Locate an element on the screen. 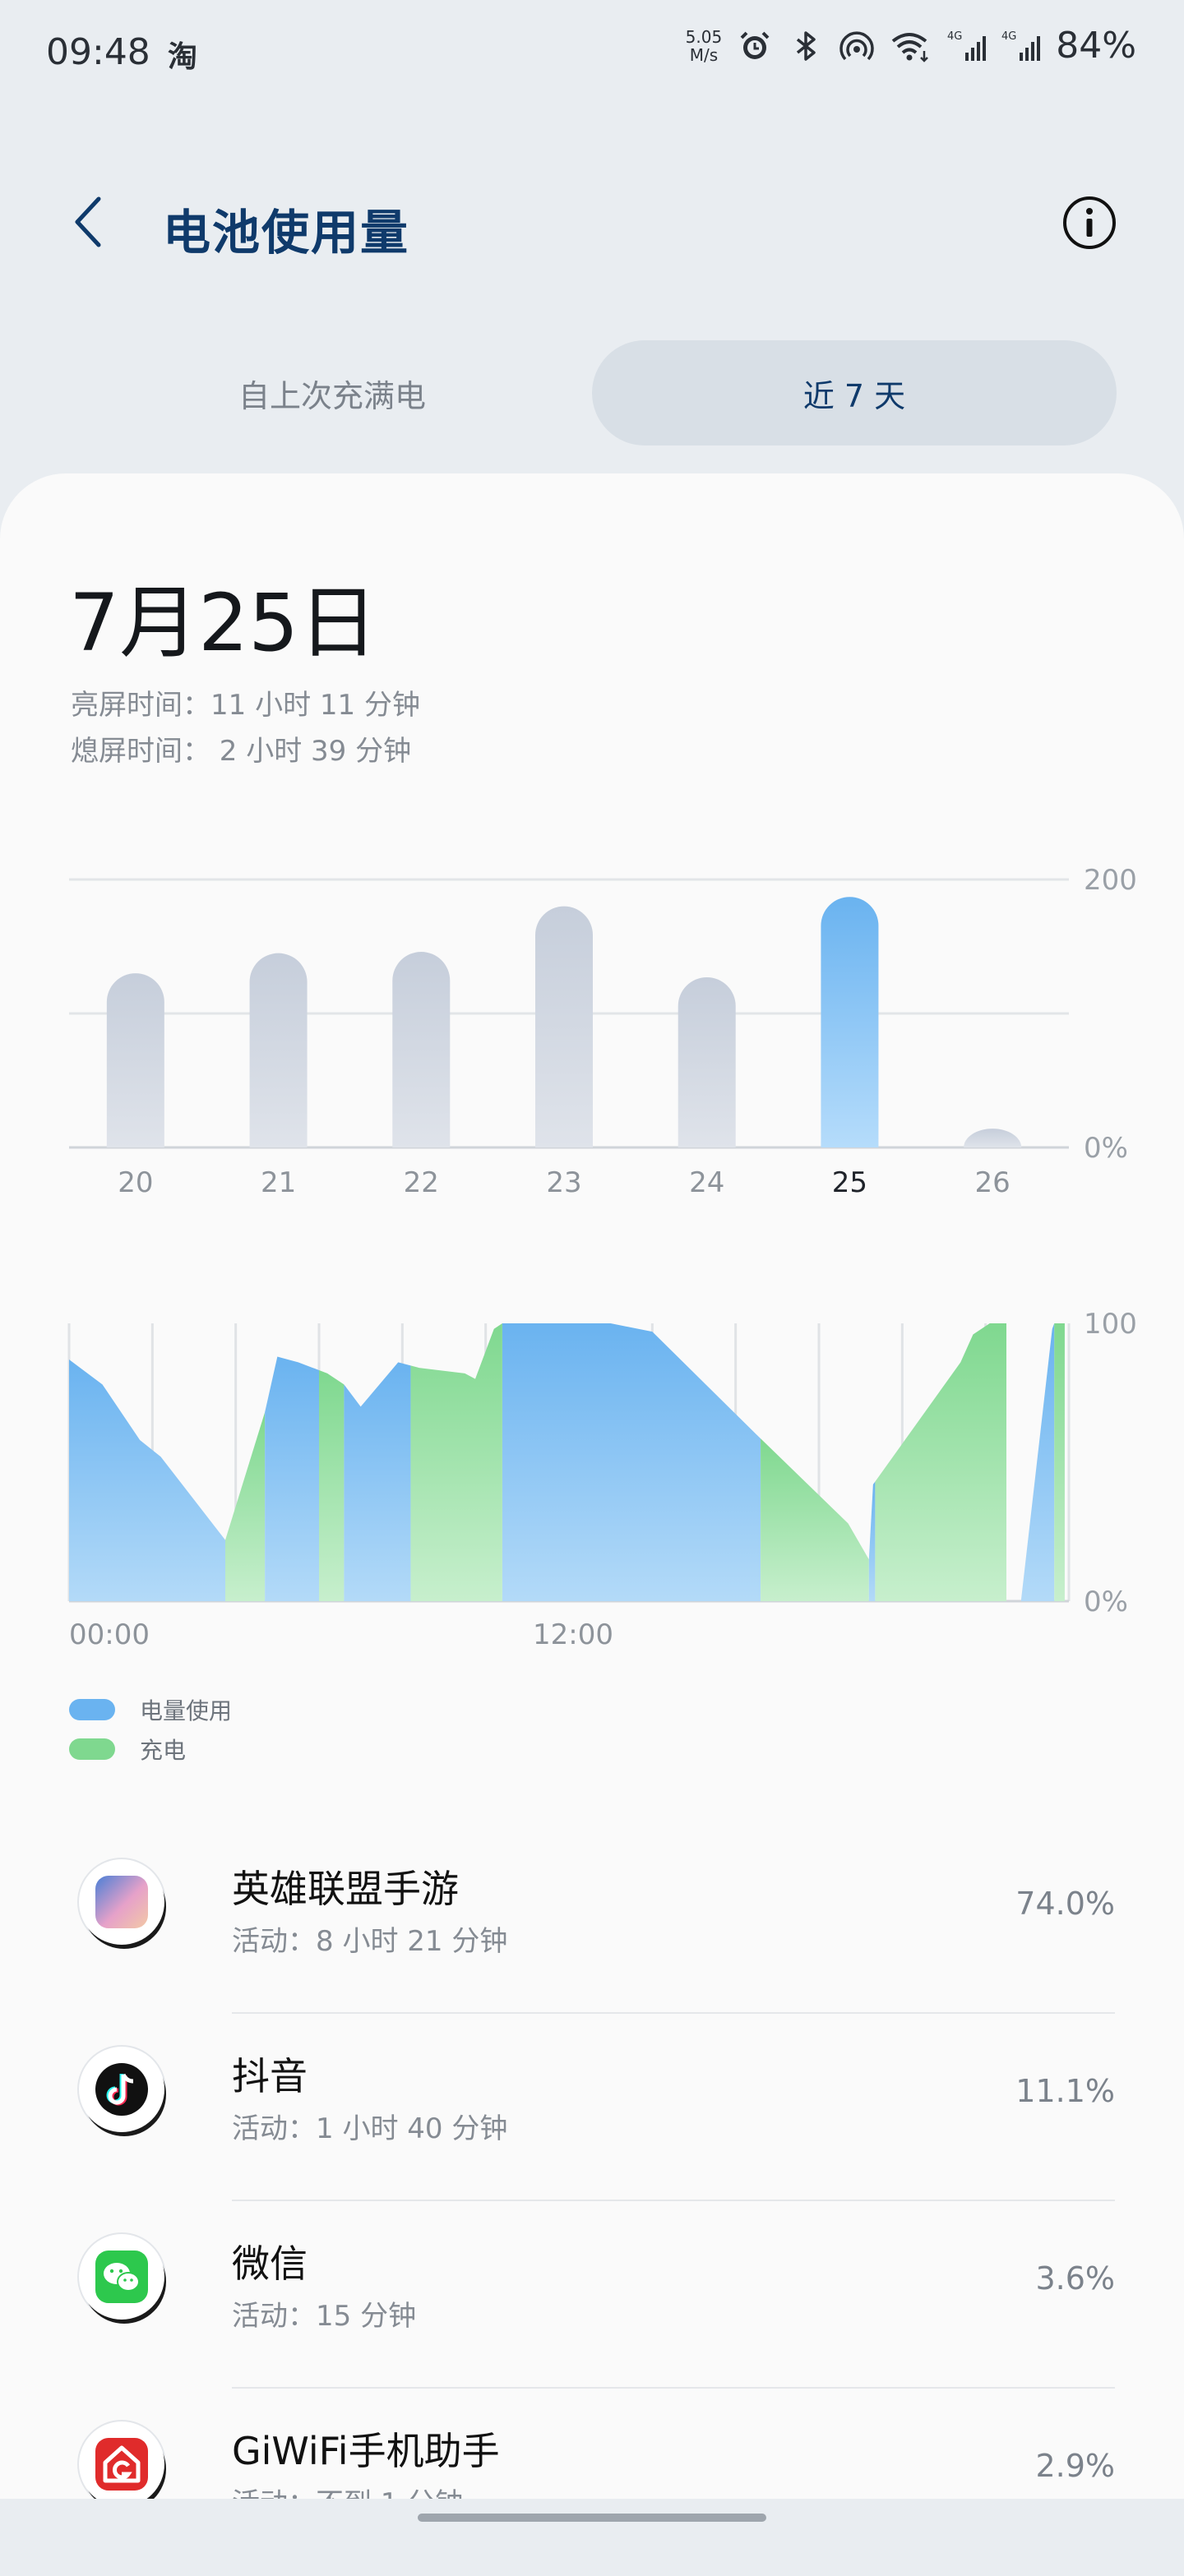 The width and height of the screenshot is (1184, 2576). wifi-icon is located at coordinates (910, 47).